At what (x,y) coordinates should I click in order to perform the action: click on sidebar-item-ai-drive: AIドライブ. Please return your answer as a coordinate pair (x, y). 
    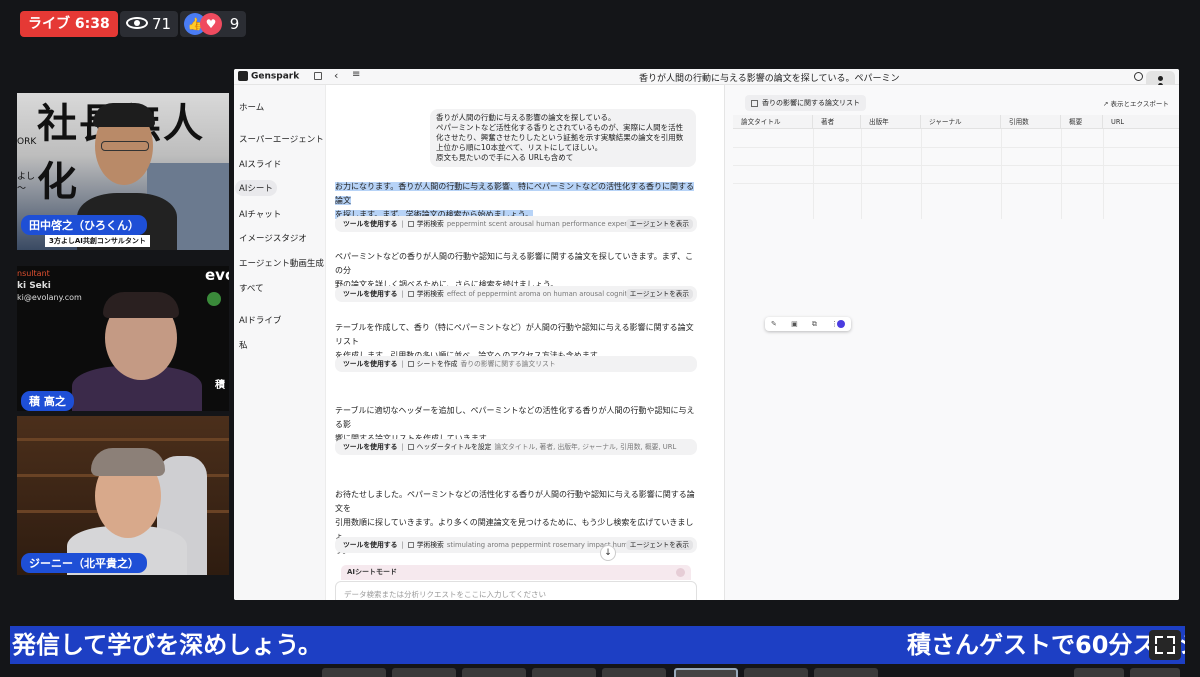
    Looking at the image, I should click on (260, 320).